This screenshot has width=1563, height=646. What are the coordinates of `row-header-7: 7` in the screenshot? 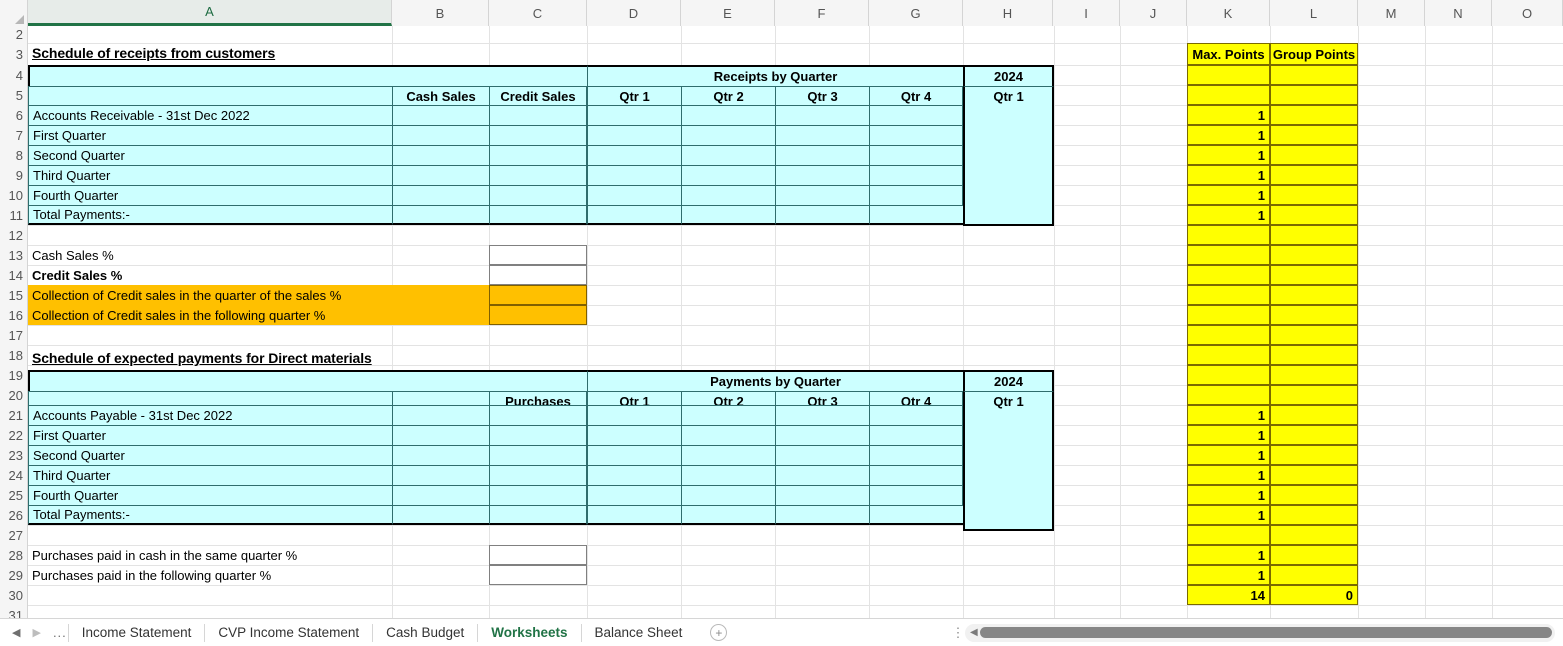 It's located at (14, 135).